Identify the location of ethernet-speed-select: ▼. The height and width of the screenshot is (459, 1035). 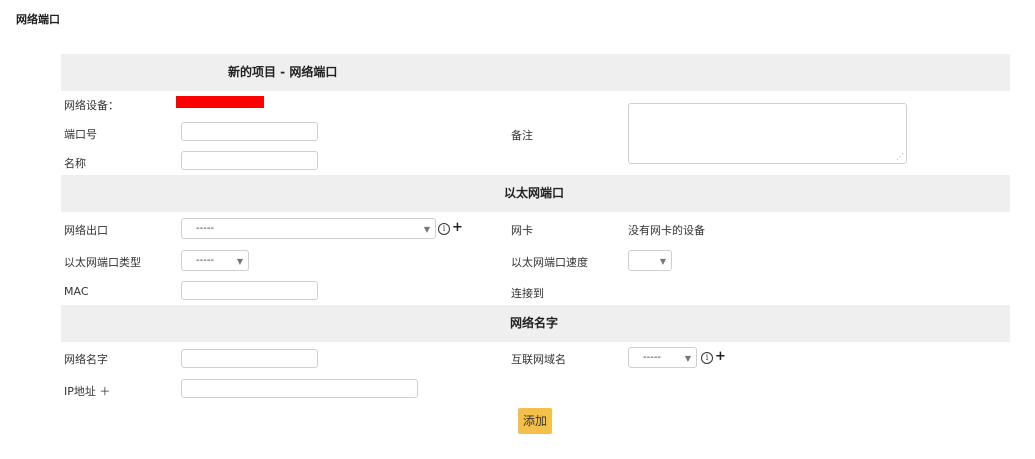
(650, 260).